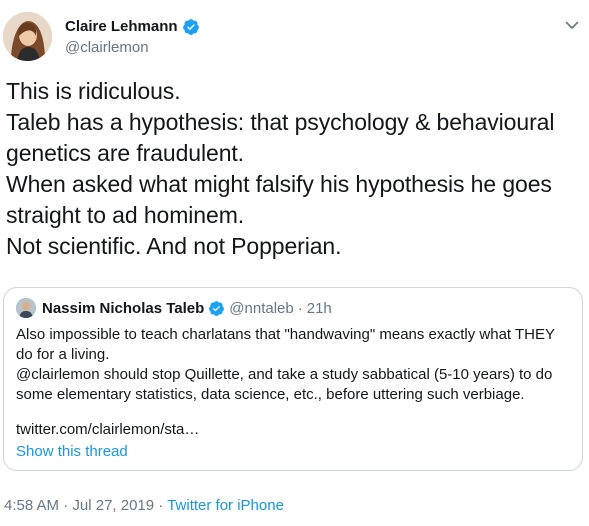  I want to click on quoted-time: 21h, so click(319, 308).